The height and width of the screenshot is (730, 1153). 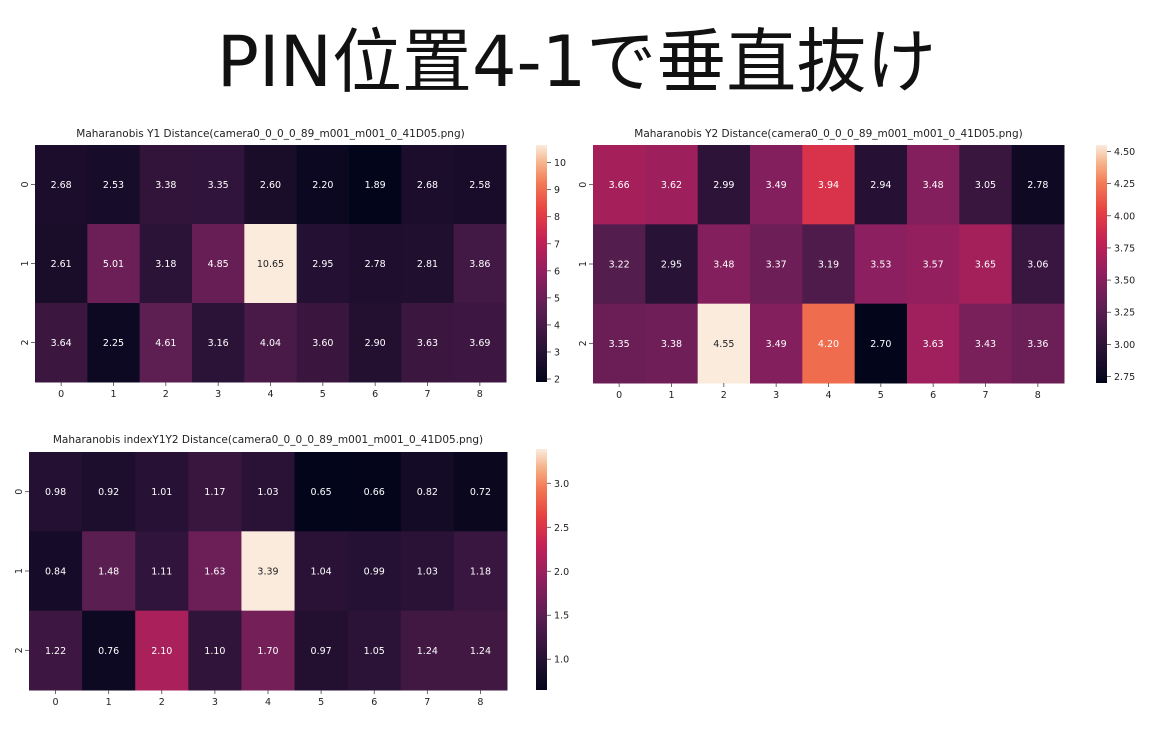 What do you see at coordinates (561, 572) in the screenshot?
I see `colorbar-tick-label: 2.0` at bounding box center [561, 572].